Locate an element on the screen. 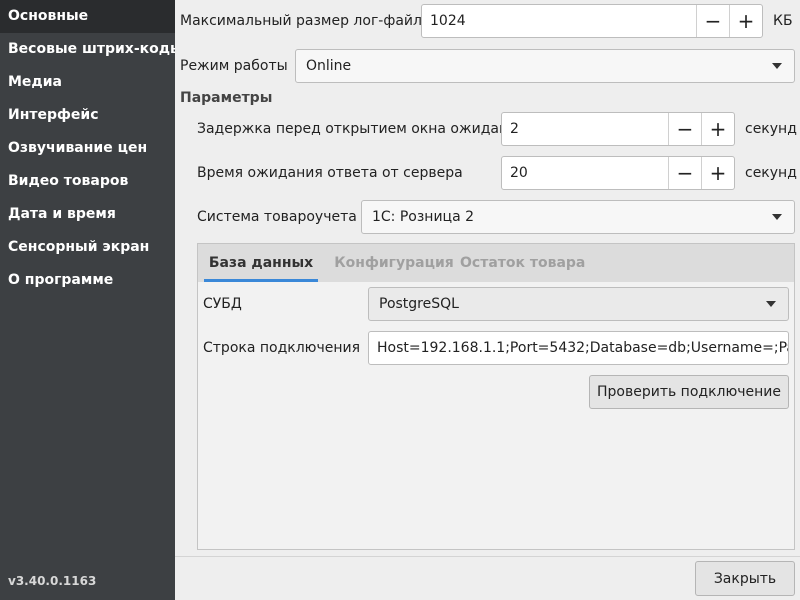 Image resolution: width=800 pixels, height=600 pixels. tab-configuration: Конфигурация is located at coordinates (394, 263).